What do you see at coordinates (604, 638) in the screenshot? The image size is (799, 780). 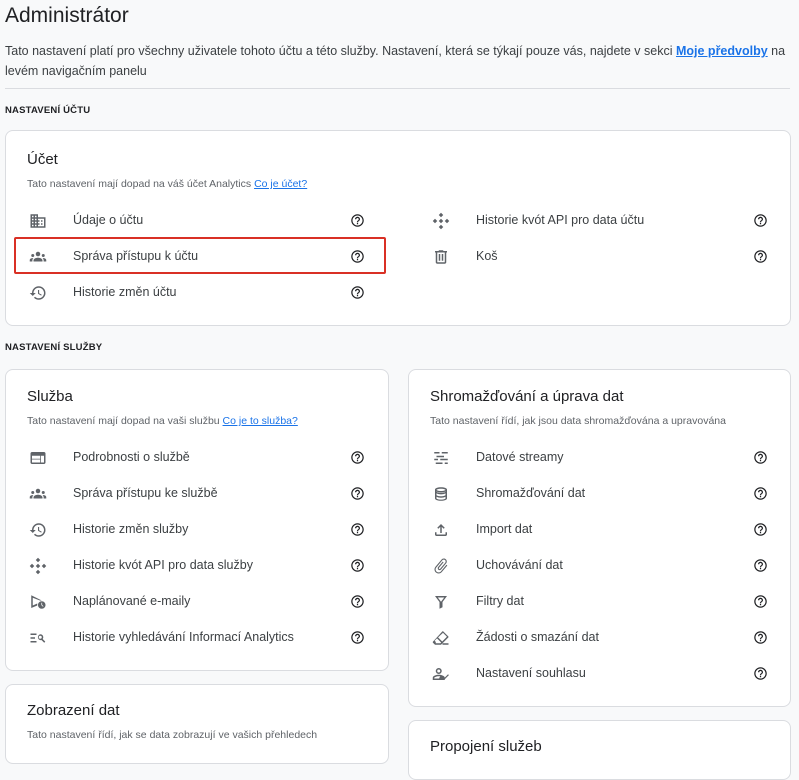 I see `data-deletion-requests-item: Žádosti o smazání dat` at bounding box center [604, 638].